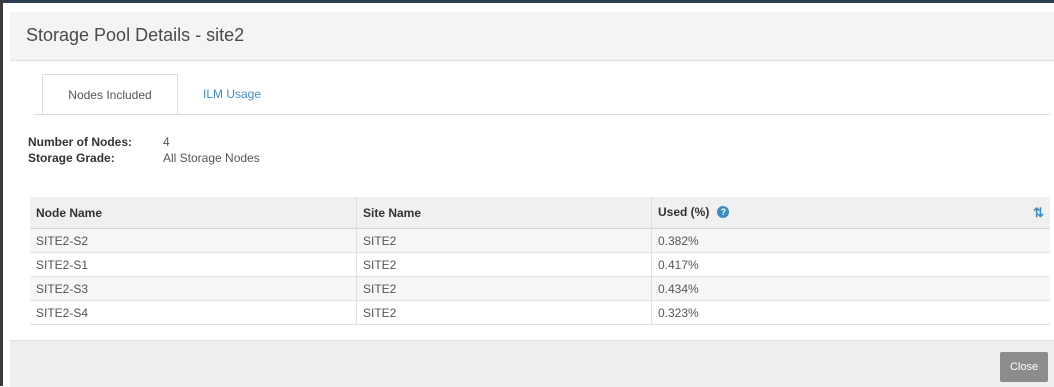 The height and width of the screenshot is (387, 1054). Describe the element at coordinates (193, 312) in the screenshot. I see `cell-node-name: SITE2-S4` at that location.